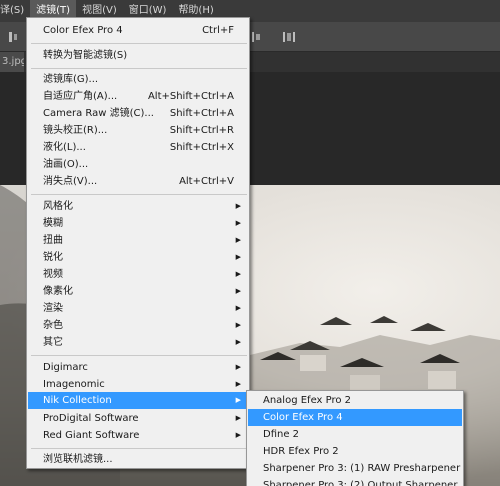 The image size is (500, 486). I want to click on submenu-item-analog-efex: Analog Efex Pro 2, so click(355, 400).